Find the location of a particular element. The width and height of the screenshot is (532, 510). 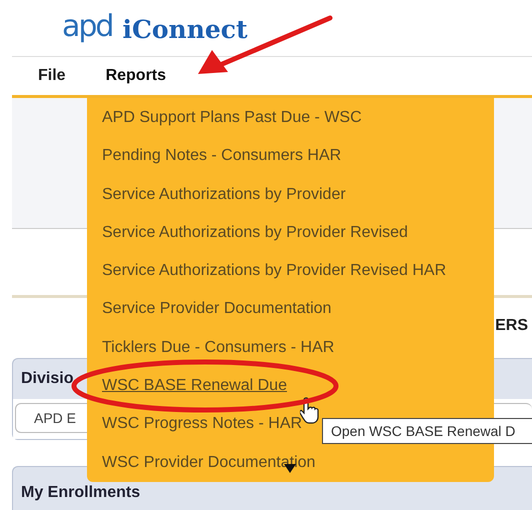

logo-mark: apd is located at coordinates (87, 27).